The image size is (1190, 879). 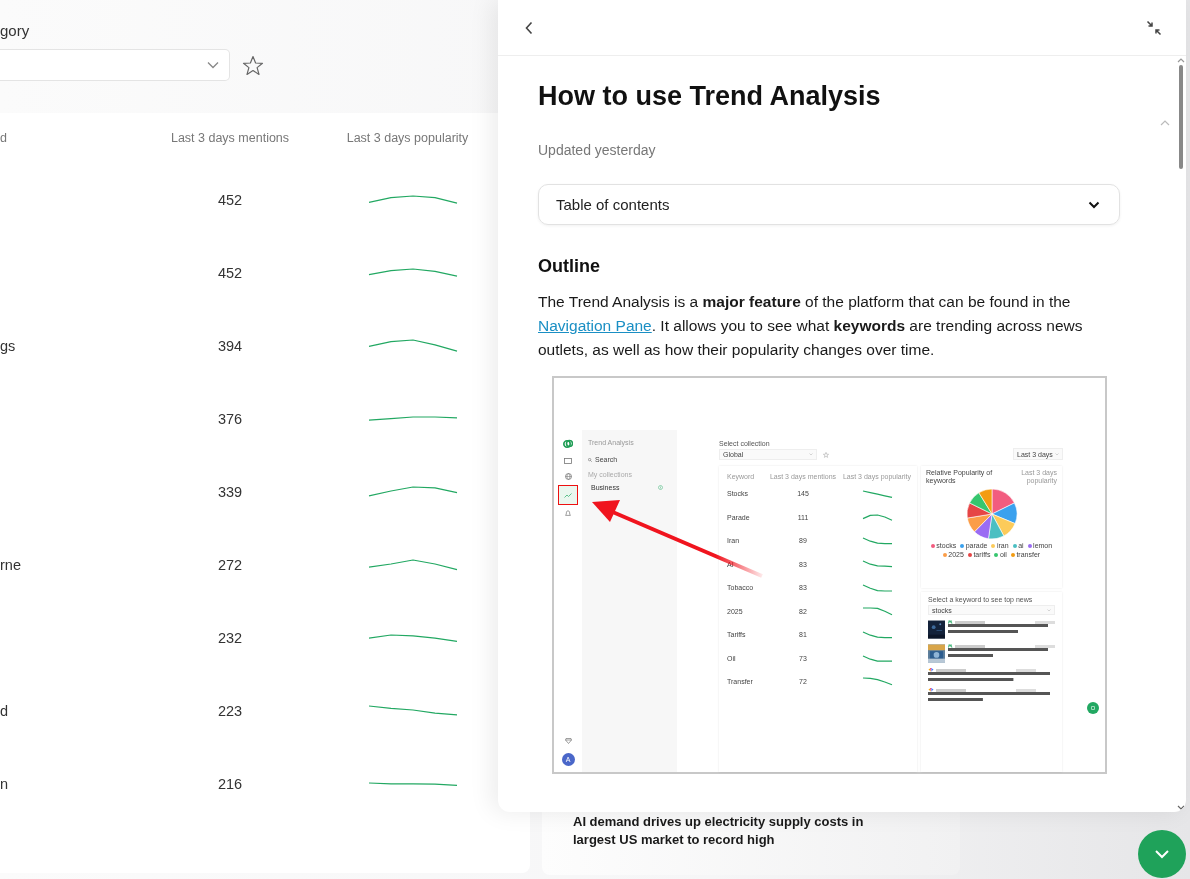 I want to click on scrollbar-thumb, so click(x=1181, y=117).